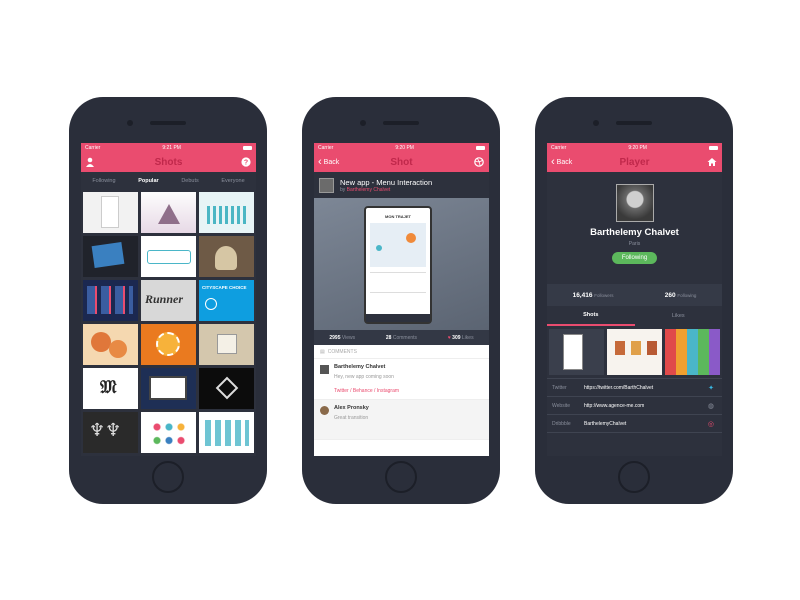 The width and height of the screenshot is (800, 600). Describe the element at coordinates (386, 182) in the screenshot. I see `shot-title: New app - Menu Interaction` at that location.